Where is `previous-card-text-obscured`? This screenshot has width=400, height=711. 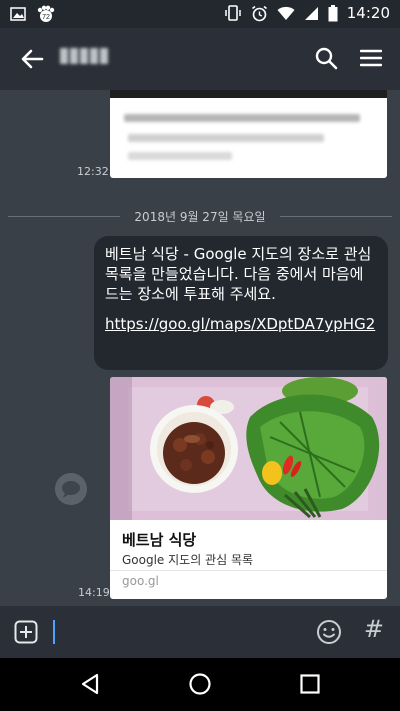
previous-card-text-obscured is located at coordinates (244, 118).